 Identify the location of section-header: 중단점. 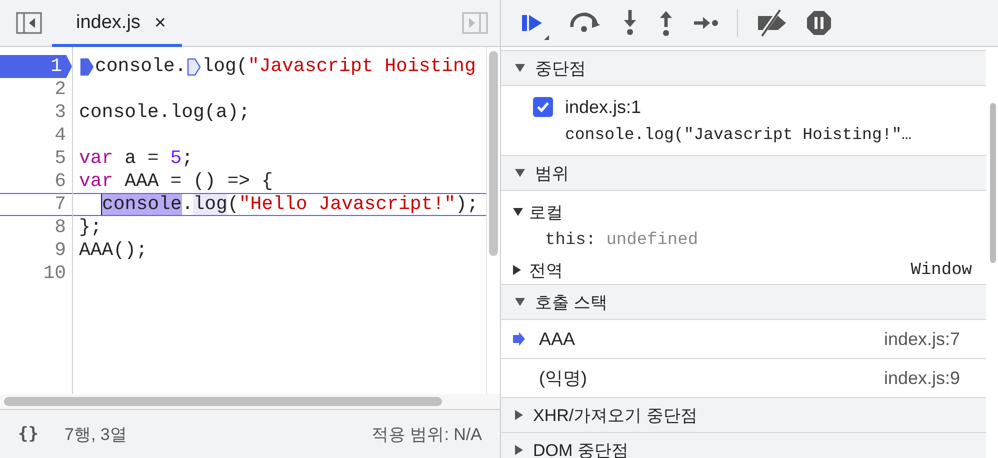
(743, 68).